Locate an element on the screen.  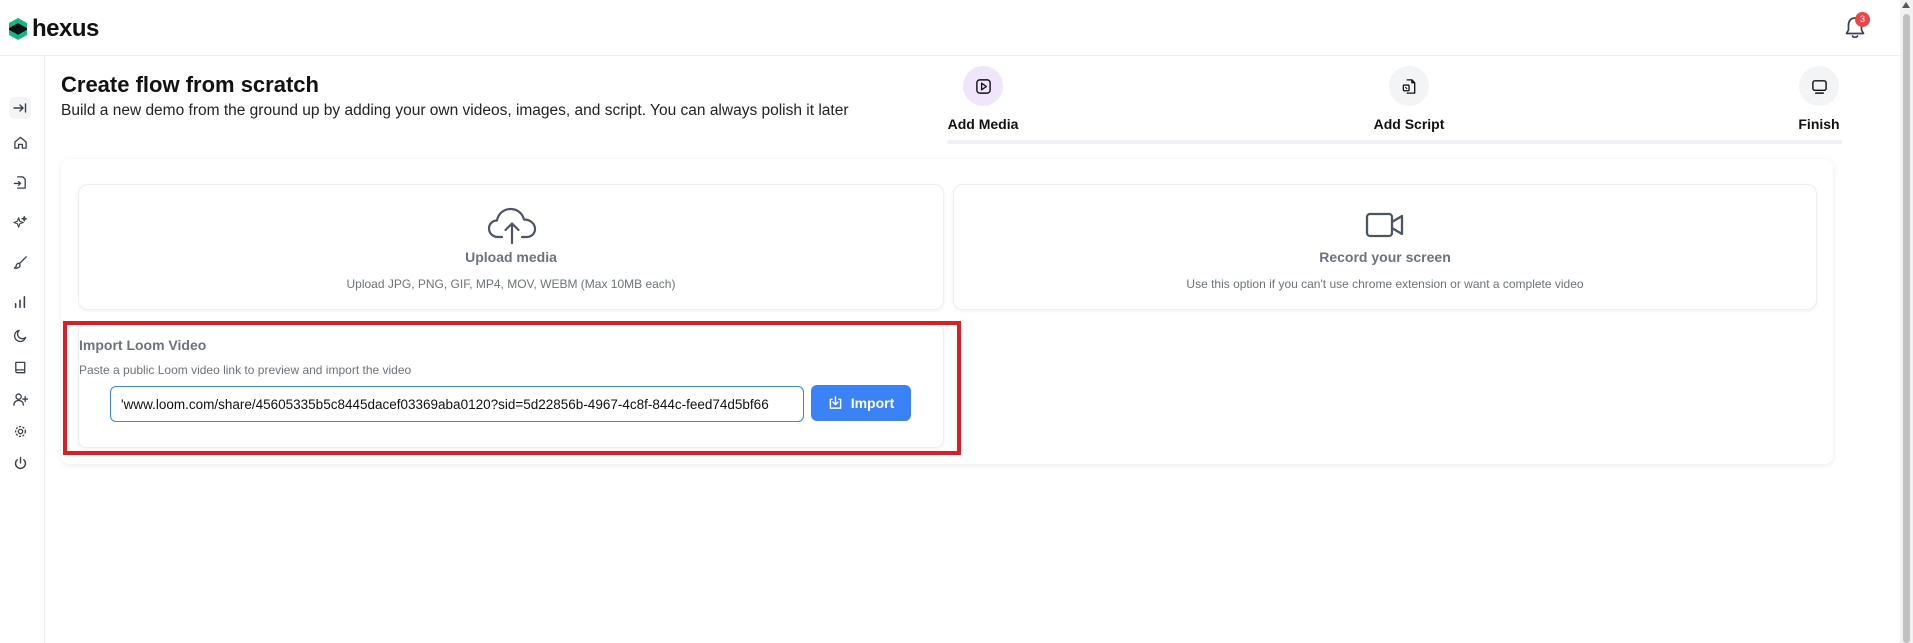
sidebar-item-analytics is located at coordinates (20, 302).